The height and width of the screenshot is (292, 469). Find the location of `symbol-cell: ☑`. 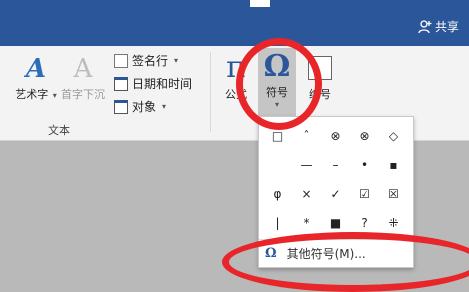

symbol-cell: ☑ is located at coordinates (364, 193).